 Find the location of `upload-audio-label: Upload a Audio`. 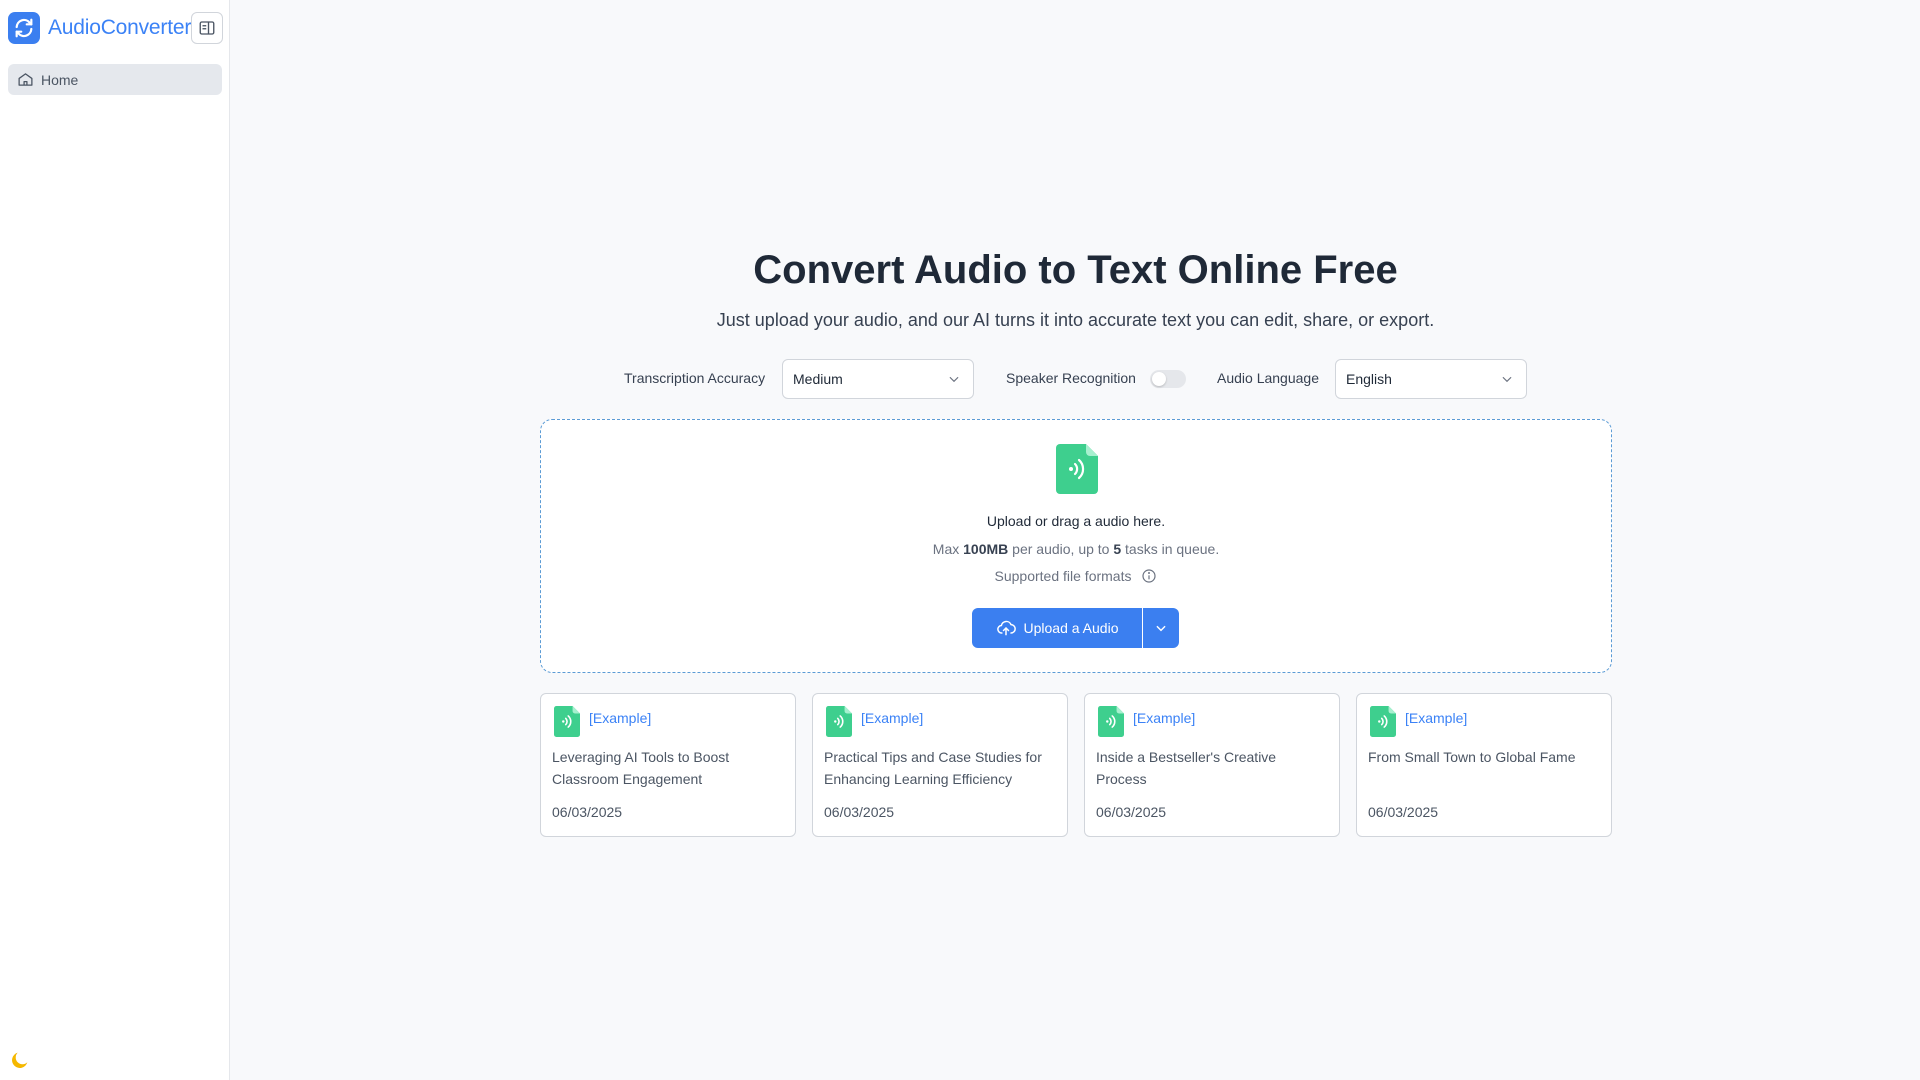

upload-audio-label: Upload a Audio is located at coordinates (1071, 628).